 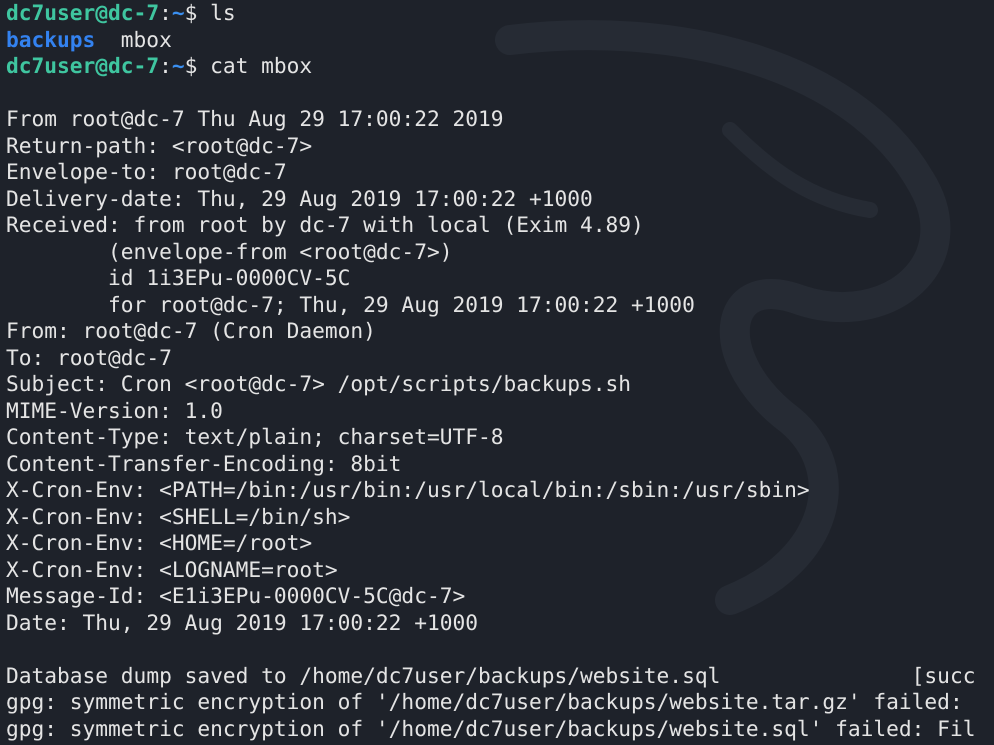 What do you see at coordinates (299, 199) in the screenshot?
I see `output-line: Delivery-date: Thu, 29 Aug 2019 17:00:22 +1000` at bounding box center [299, 199].